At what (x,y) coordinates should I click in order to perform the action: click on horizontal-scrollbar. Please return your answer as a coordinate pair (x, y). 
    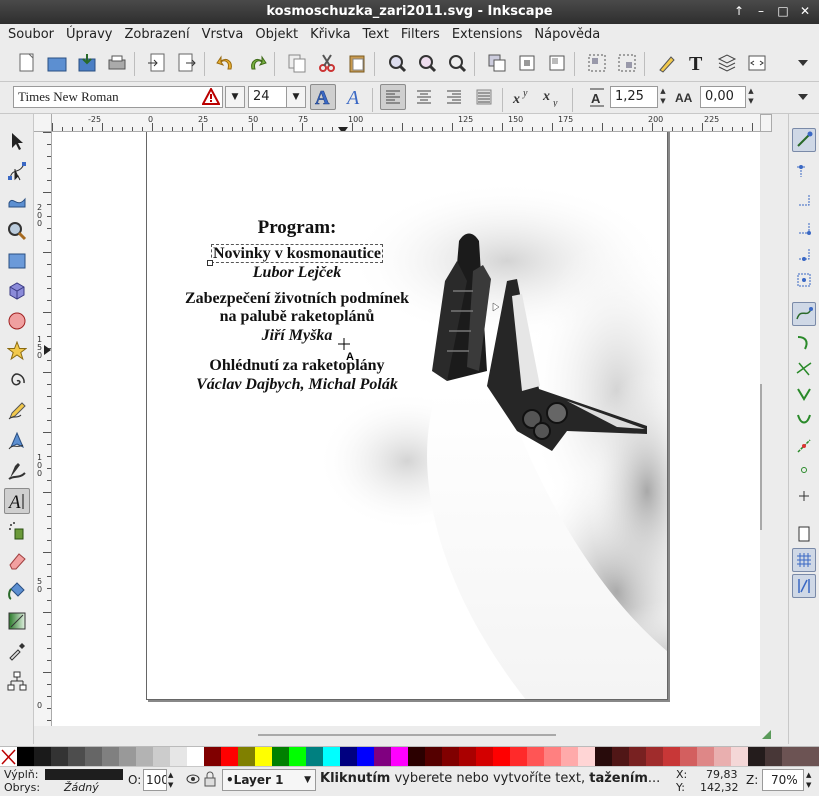
    Looking at the image, I should click on (411, 735).